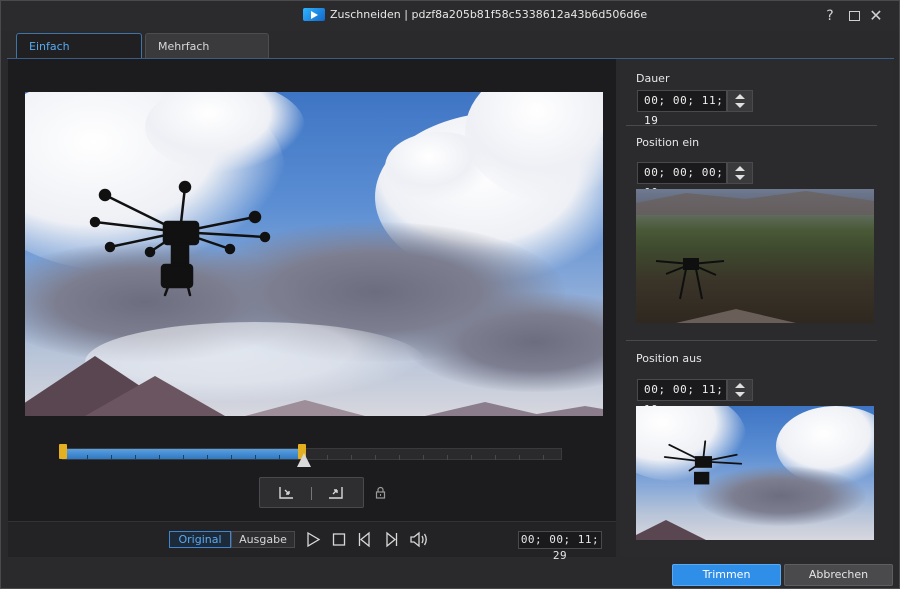 The image size is (900, 589). What do you see at coordinates (838, 575) in the screenshot?
I see `cancel-button: Abbrechen` at bounding box center [838, 575].